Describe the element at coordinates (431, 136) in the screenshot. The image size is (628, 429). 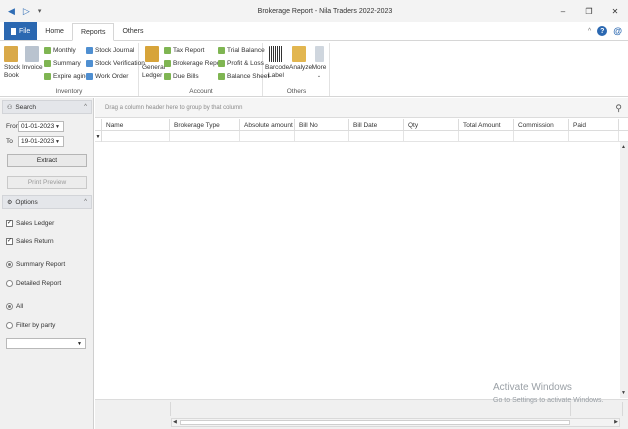
I see `filter-cell-qty` at that location.